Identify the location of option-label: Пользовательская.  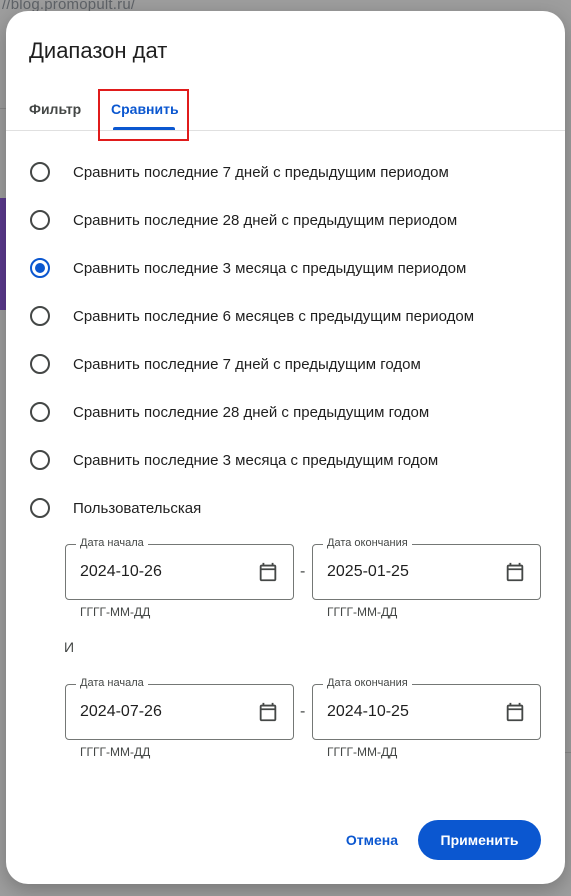
(137, 508).